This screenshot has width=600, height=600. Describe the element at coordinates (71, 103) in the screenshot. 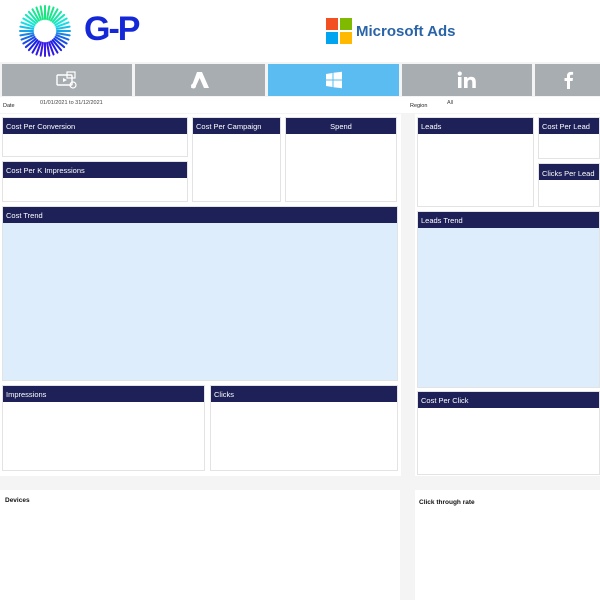

I see `date-filter-value: 01/01/2021 to 31/12/2021` at that location.